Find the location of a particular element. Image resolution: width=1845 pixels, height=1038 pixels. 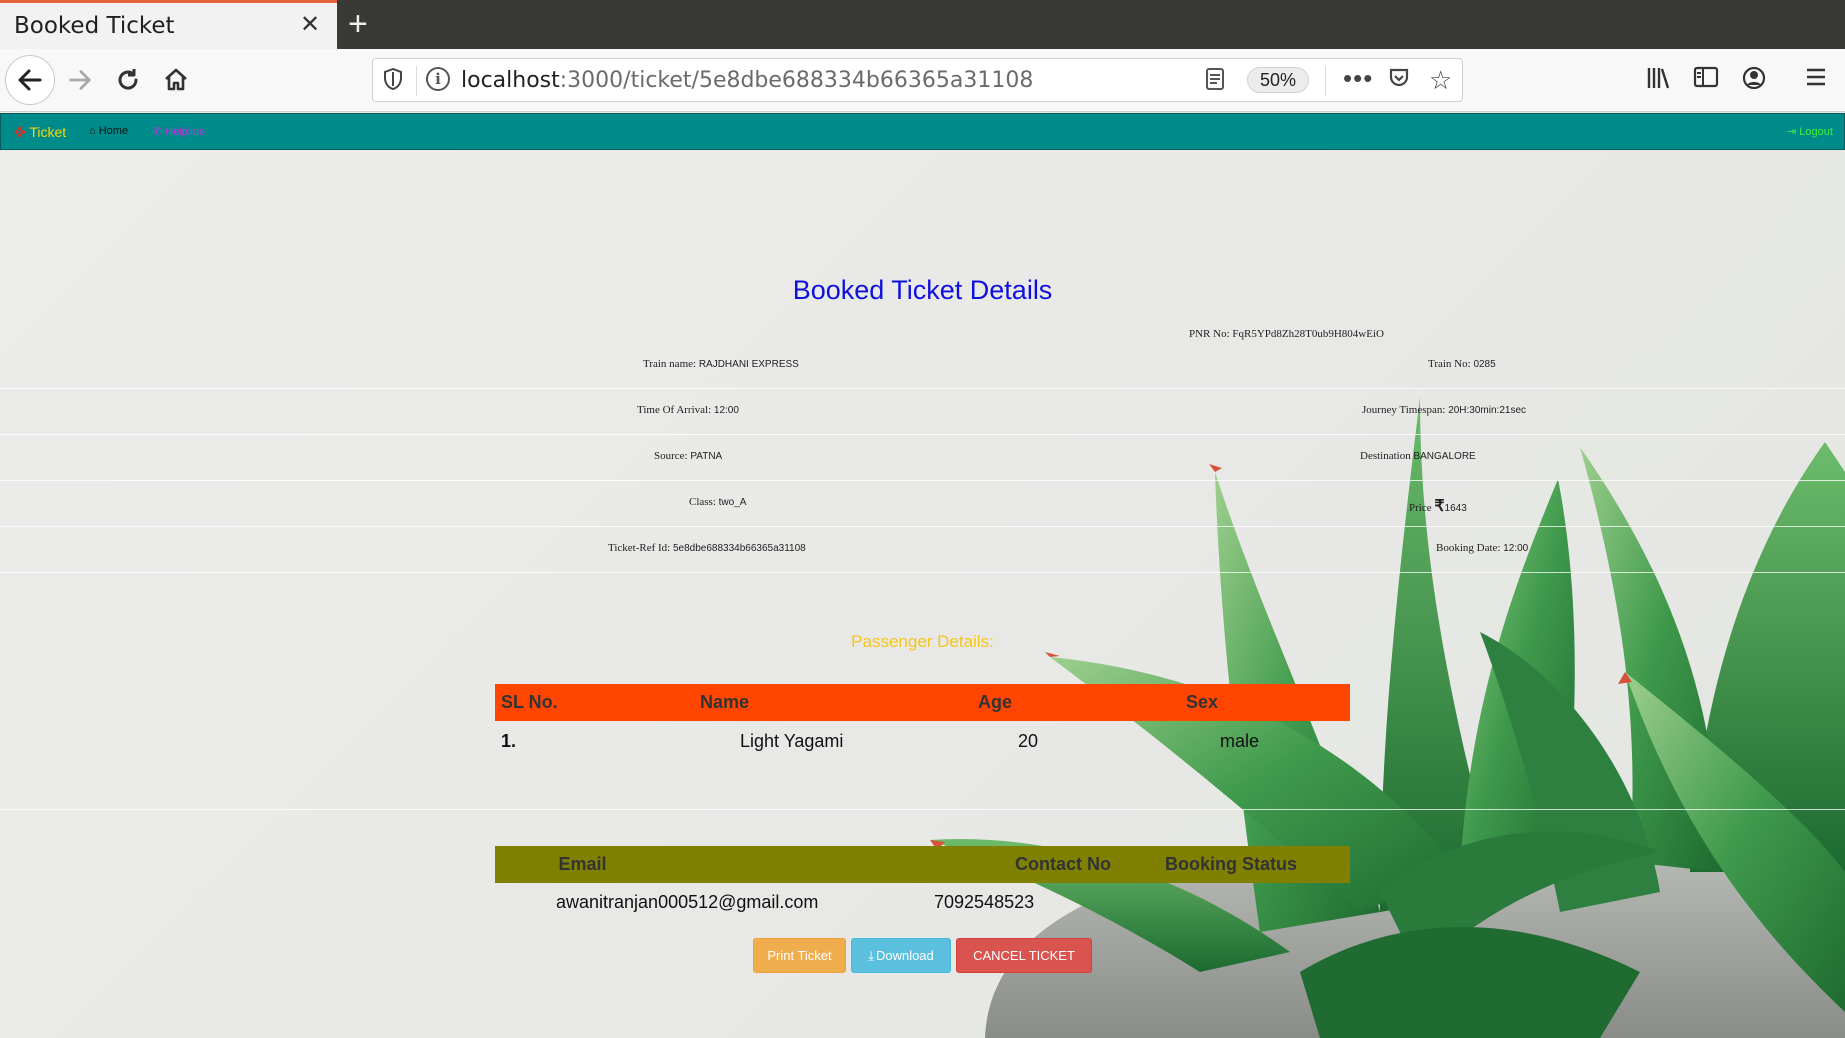

table-row: awanitranjan000512@gmail.com 7092548523 is located at coordinates (922, 903).